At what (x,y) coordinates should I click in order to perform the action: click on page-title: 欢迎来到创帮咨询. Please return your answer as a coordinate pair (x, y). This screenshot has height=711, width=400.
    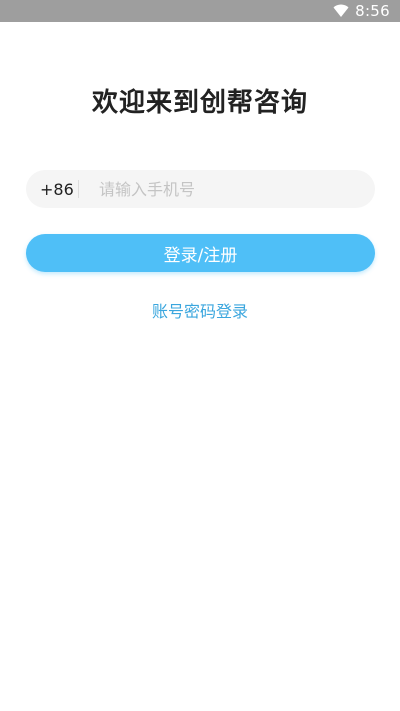
    Looking at the image, I should click on (199, 103).